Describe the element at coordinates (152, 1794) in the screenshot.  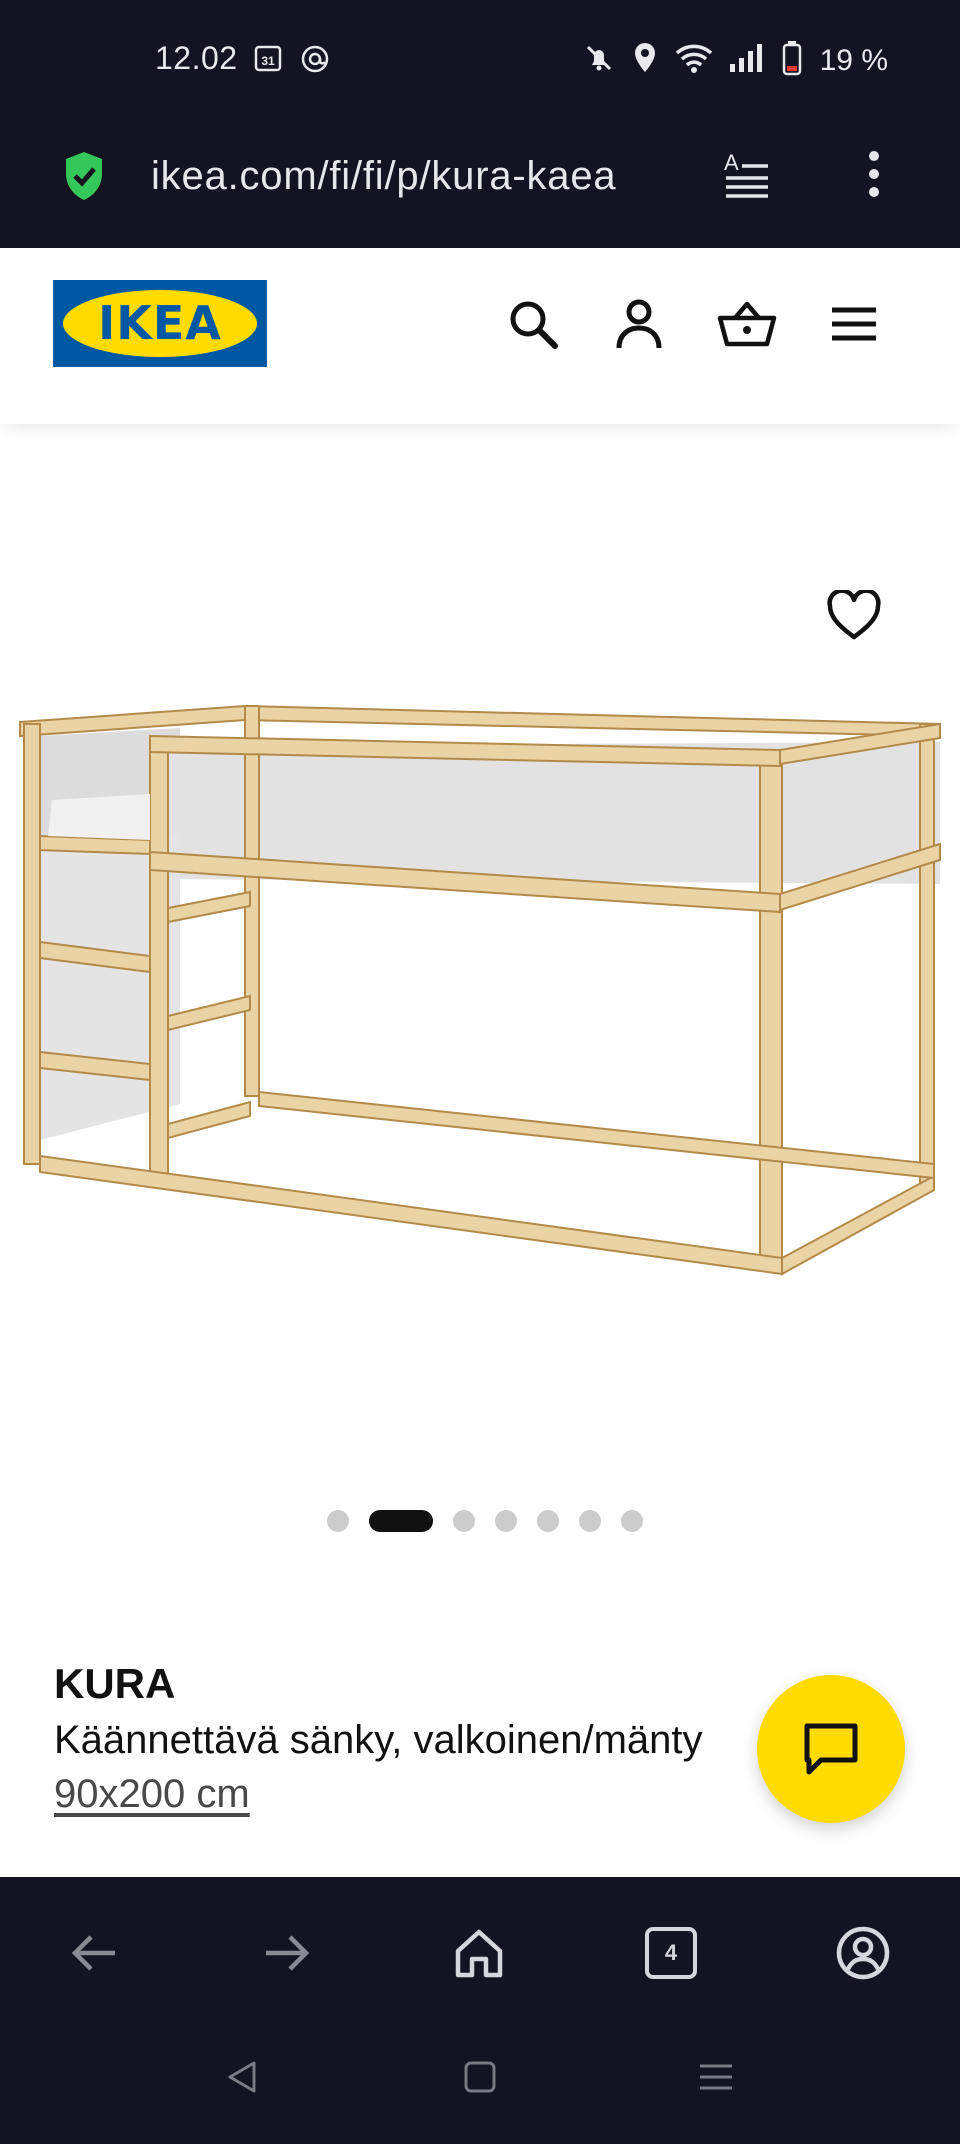
I see `product-size-link: 90x200 cm` at that location.